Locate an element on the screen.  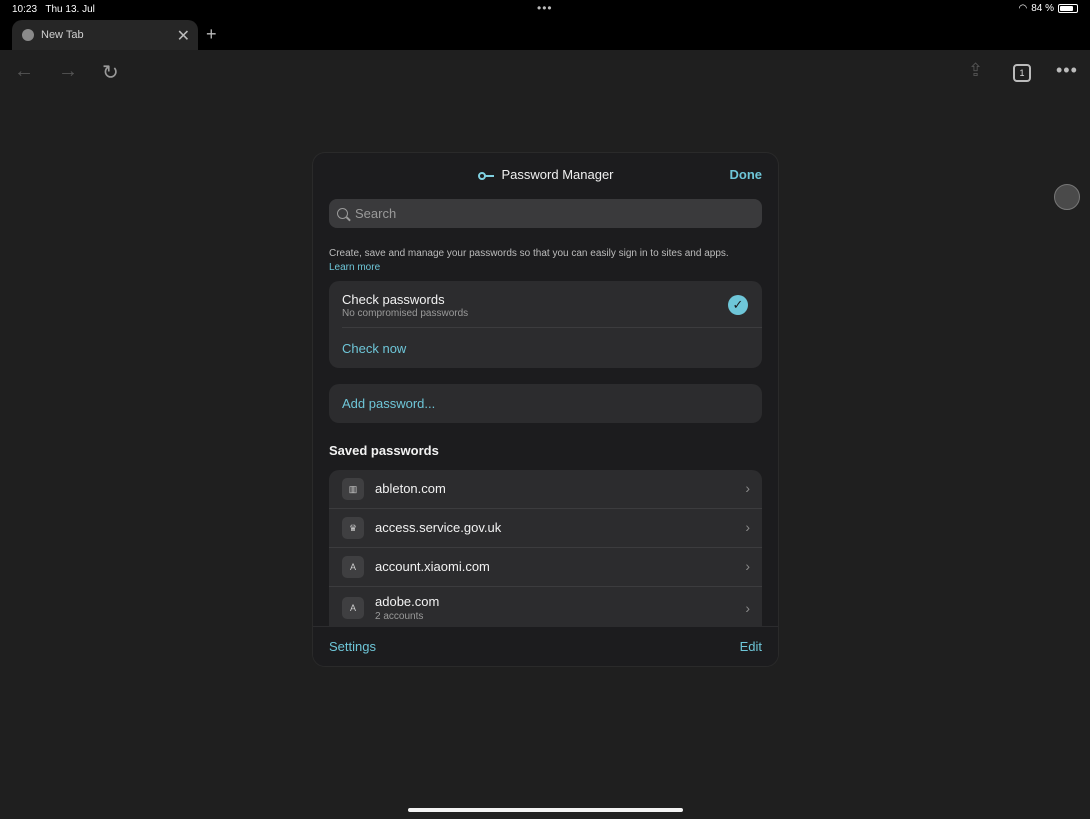
battery-percent: 84 % is located at coordinates (1042, 8).